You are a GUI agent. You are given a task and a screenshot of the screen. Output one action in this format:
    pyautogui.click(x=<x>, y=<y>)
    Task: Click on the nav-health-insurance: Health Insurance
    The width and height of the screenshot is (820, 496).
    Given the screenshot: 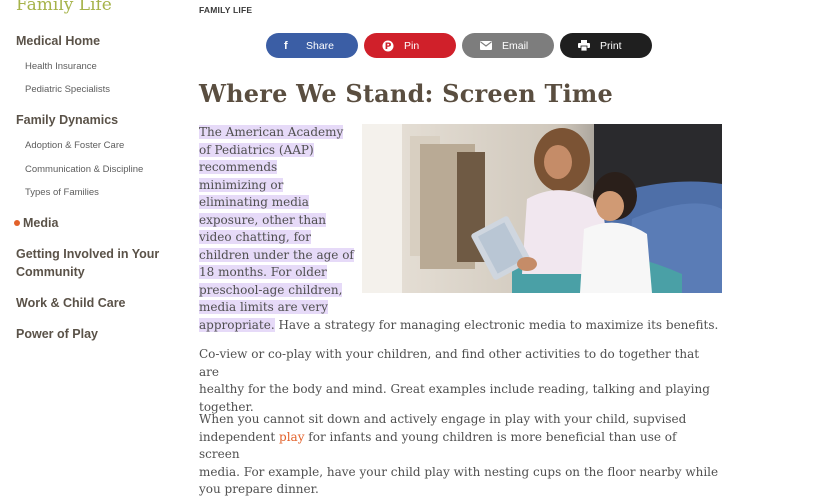 What is the action you would take?
    pyautogui.click(x=61, y=66)
    